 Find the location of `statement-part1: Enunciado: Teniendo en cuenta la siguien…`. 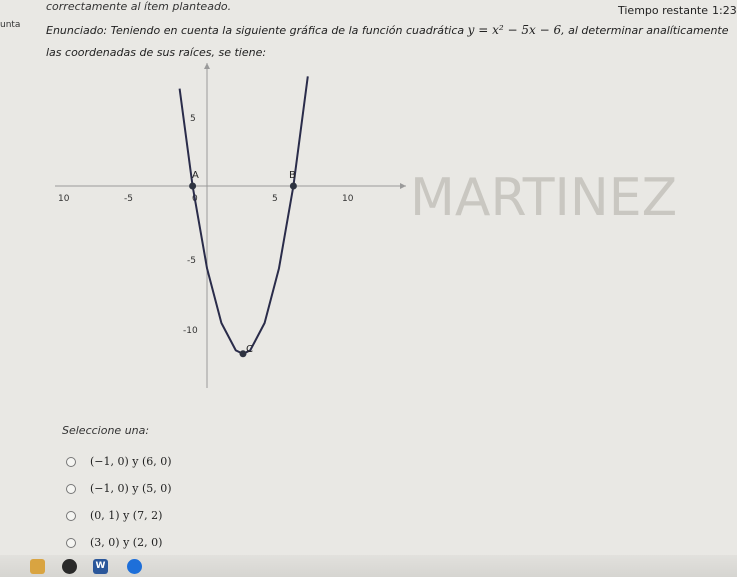

statement-part1: Enunciado: Teniendo en cuenta la siguien… is located at coordinates (255, 30).